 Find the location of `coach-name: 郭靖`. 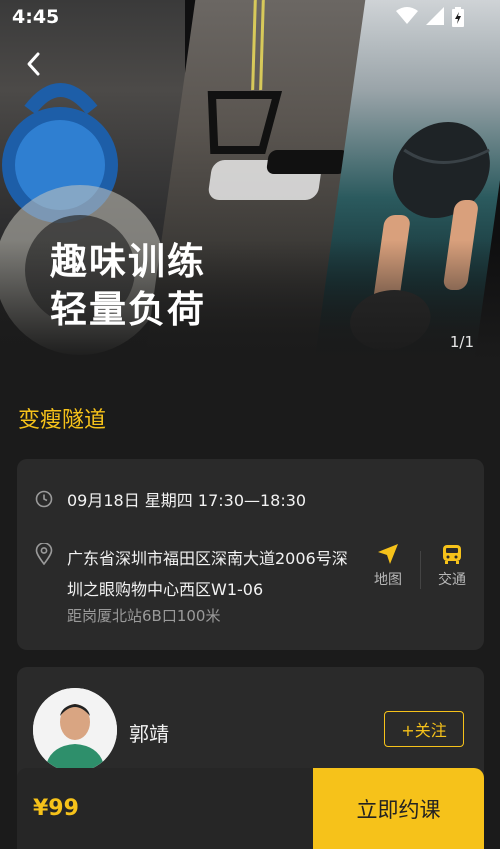

coach-name: 郭靖 is located at coordinates (149, 734).